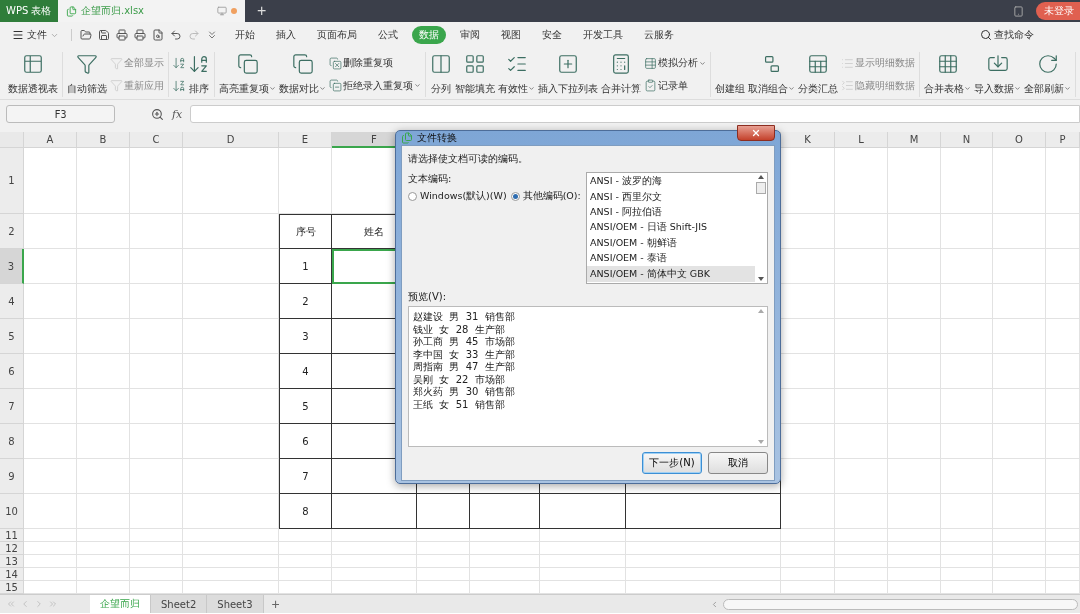 This screenshot has height=614, width=1080. I want to click on column-header: B, so click(103, 140).